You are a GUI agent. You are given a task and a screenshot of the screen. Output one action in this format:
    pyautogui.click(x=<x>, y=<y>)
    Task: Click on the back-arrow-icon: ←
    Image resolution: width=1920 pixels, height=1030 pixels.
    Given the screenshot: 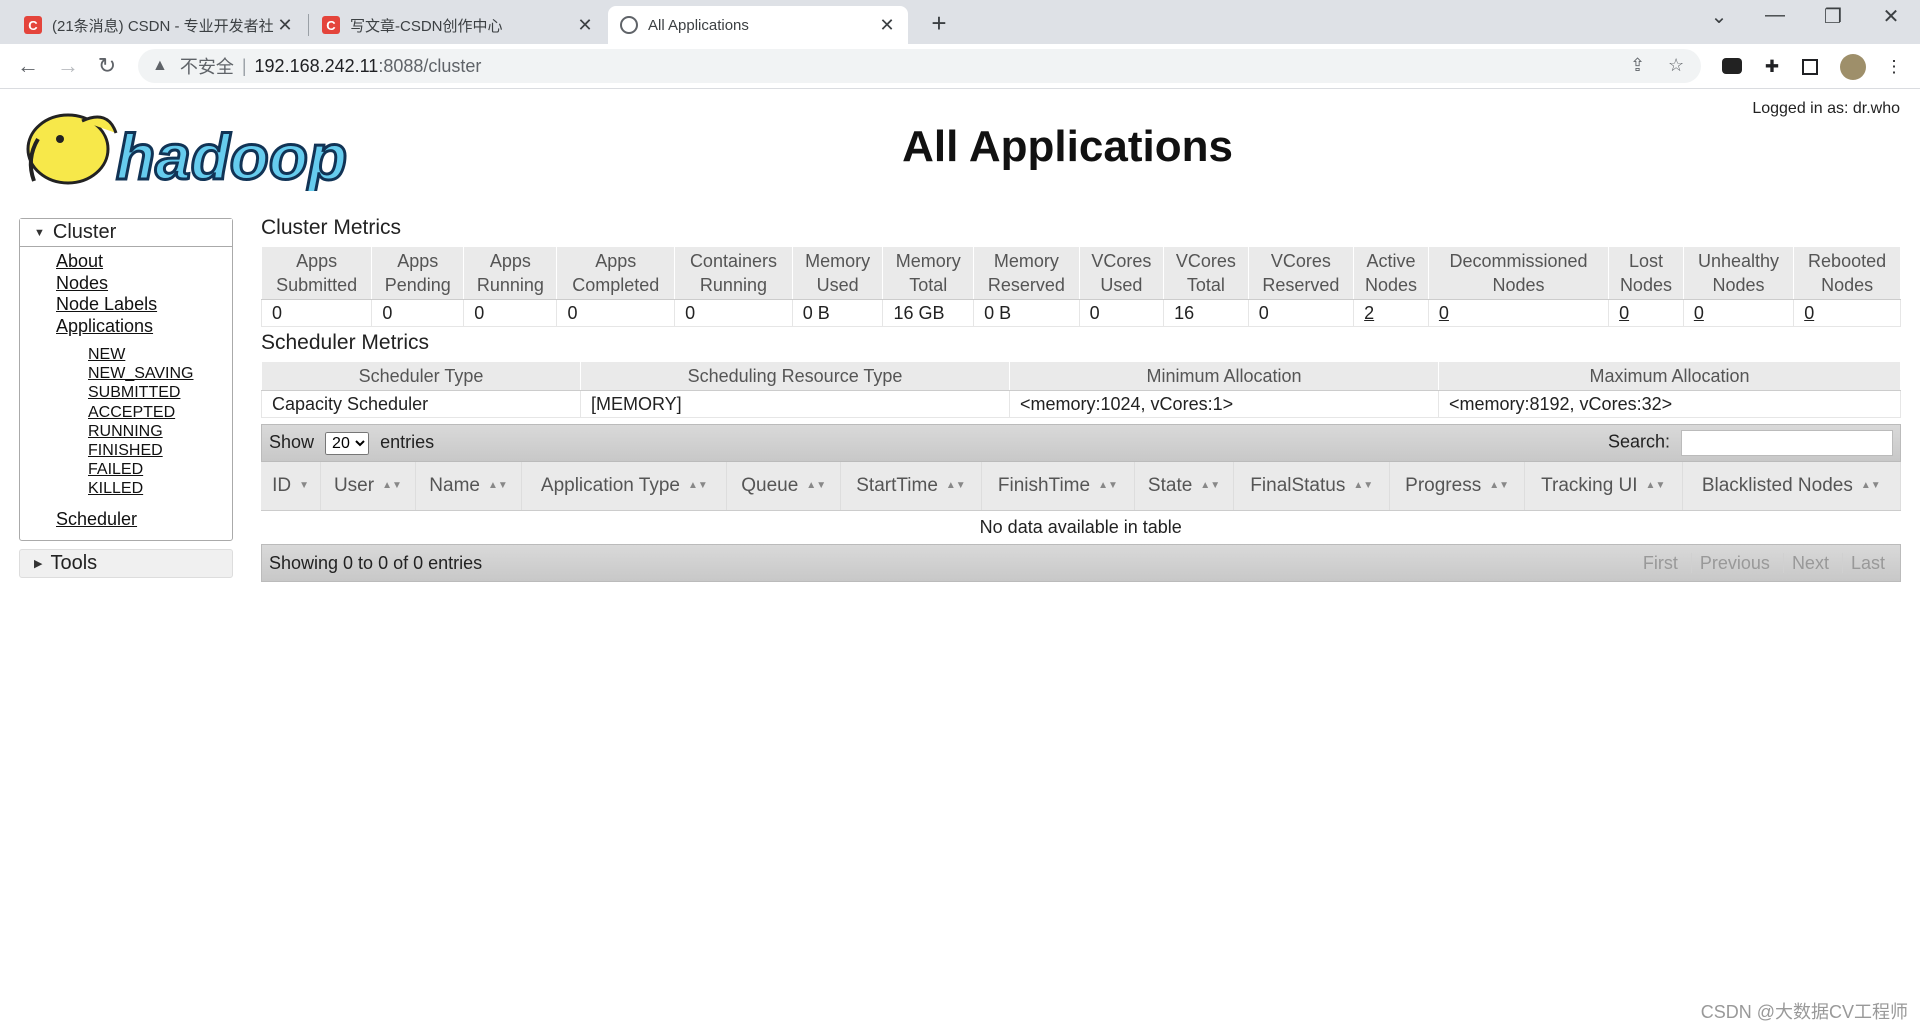 What is the action you would take?
    pyautogui.click(x=28, y=66)
    